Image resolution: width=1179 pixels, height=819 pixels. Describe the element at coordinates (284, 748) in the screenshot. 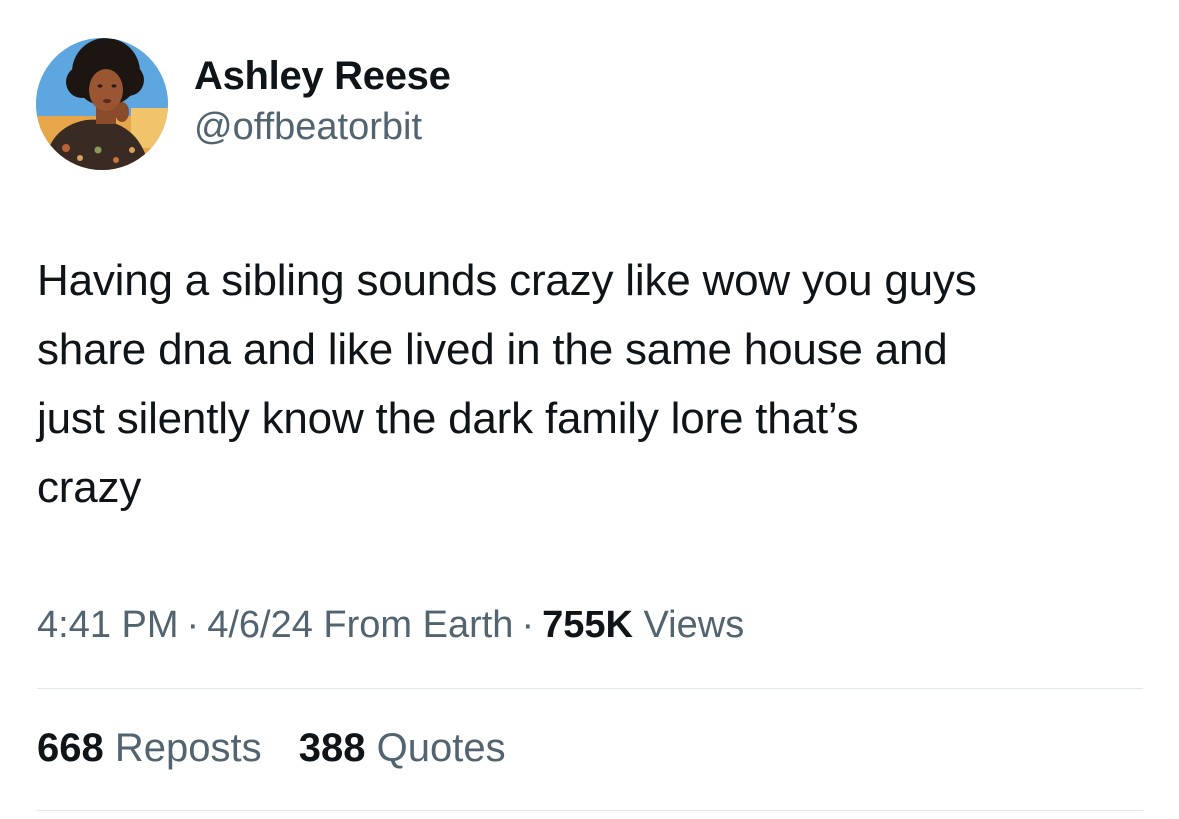

I see `tweet-stats: 668 Reposts 388 Quotes` at that location.